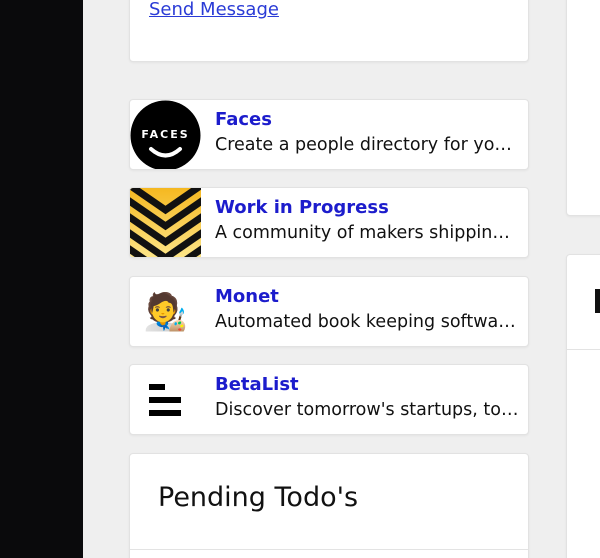 Image resolution: width=600 pixels, height=558 pixels. What do you see at coordinates (165, 399) in the screenshot?
I see `betalist-bars-logo` at bounding box center [165, 399].